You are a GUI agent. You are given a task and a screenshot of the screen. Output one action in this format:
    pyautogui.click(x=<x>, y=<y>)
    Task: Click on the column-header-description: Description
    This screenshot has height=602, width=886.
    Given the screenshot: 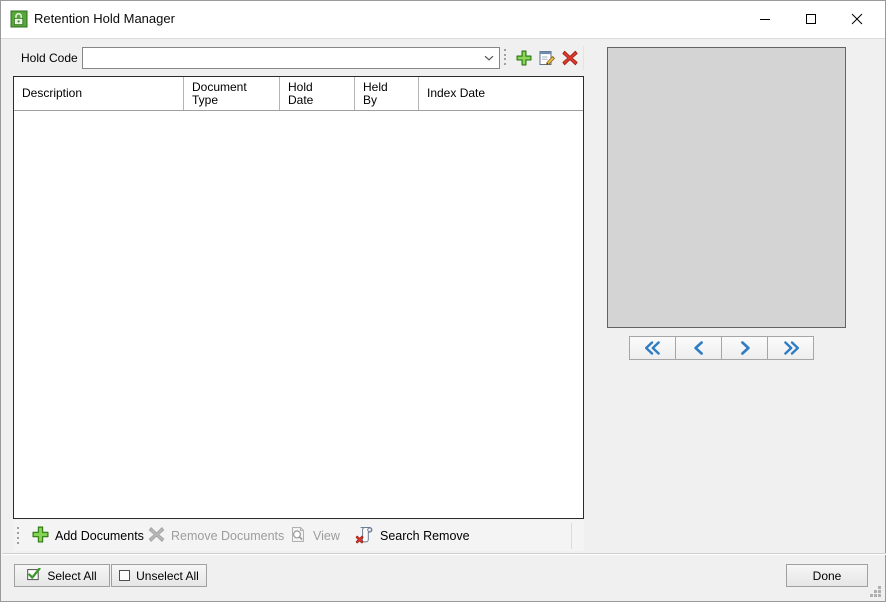 What is the action you would take?
    pyautogui.click(x=98, y=93)
    